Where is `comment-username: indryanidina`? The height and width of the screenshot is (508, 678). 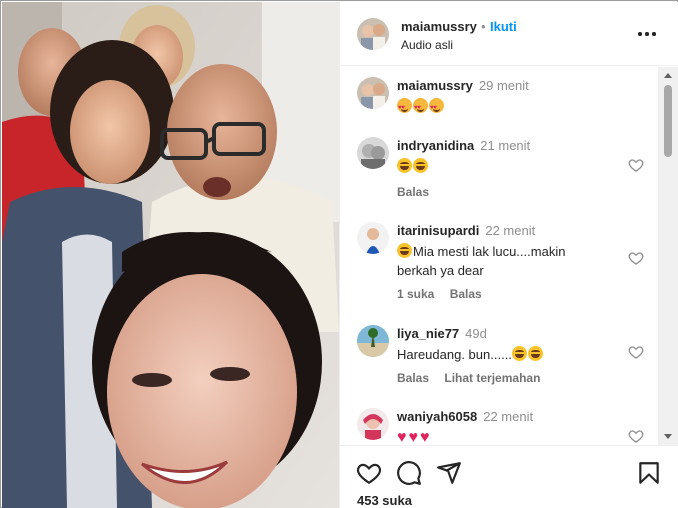
comment-username: indryanidina is located at coordinates (435, 145).